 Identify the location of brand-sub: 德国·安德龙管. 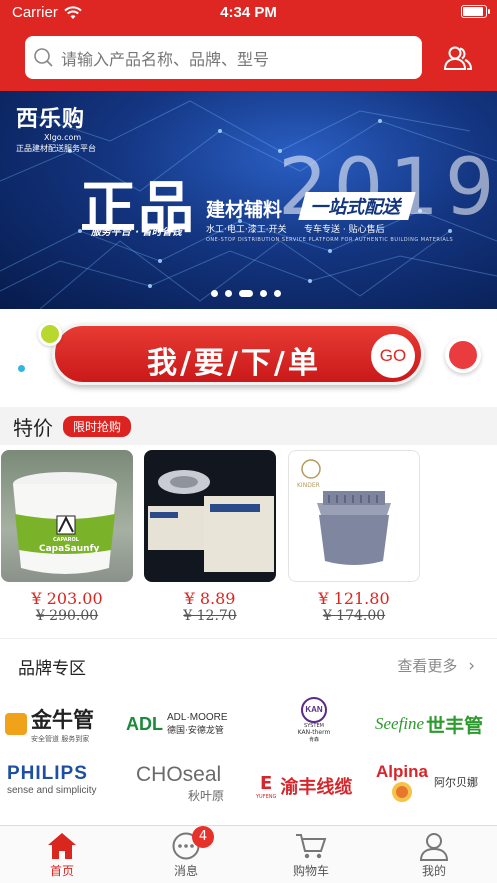
(195, 731).